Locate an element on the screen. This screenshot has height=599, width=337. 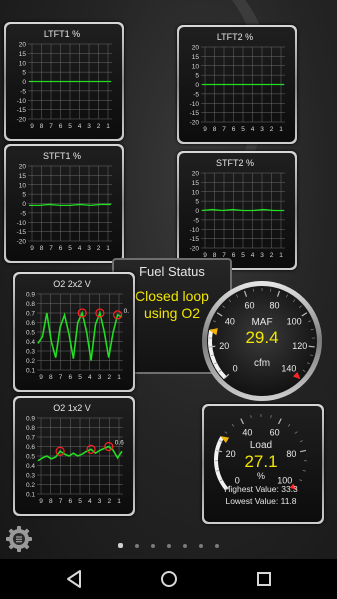
y-tick-label: -10 is located at coordinates (195, 104).